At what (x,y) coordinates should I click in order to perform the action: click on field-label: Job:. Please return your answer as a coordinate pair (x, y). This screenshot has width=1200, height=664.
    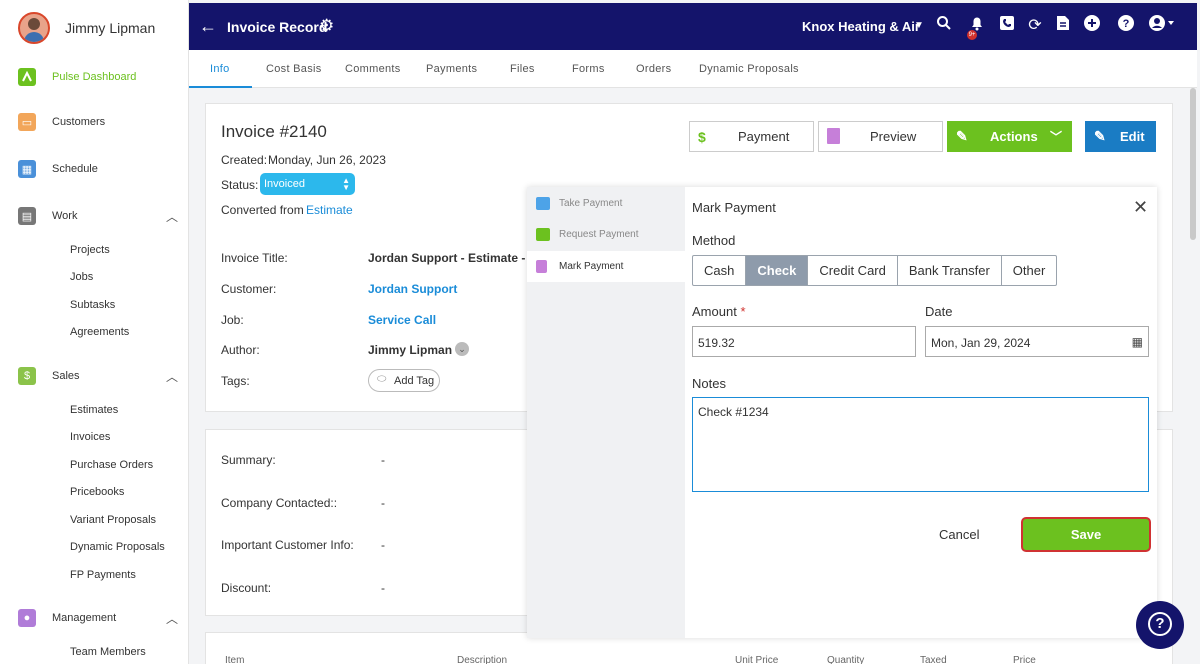
    Looking at the image, I should click on (232, 320).